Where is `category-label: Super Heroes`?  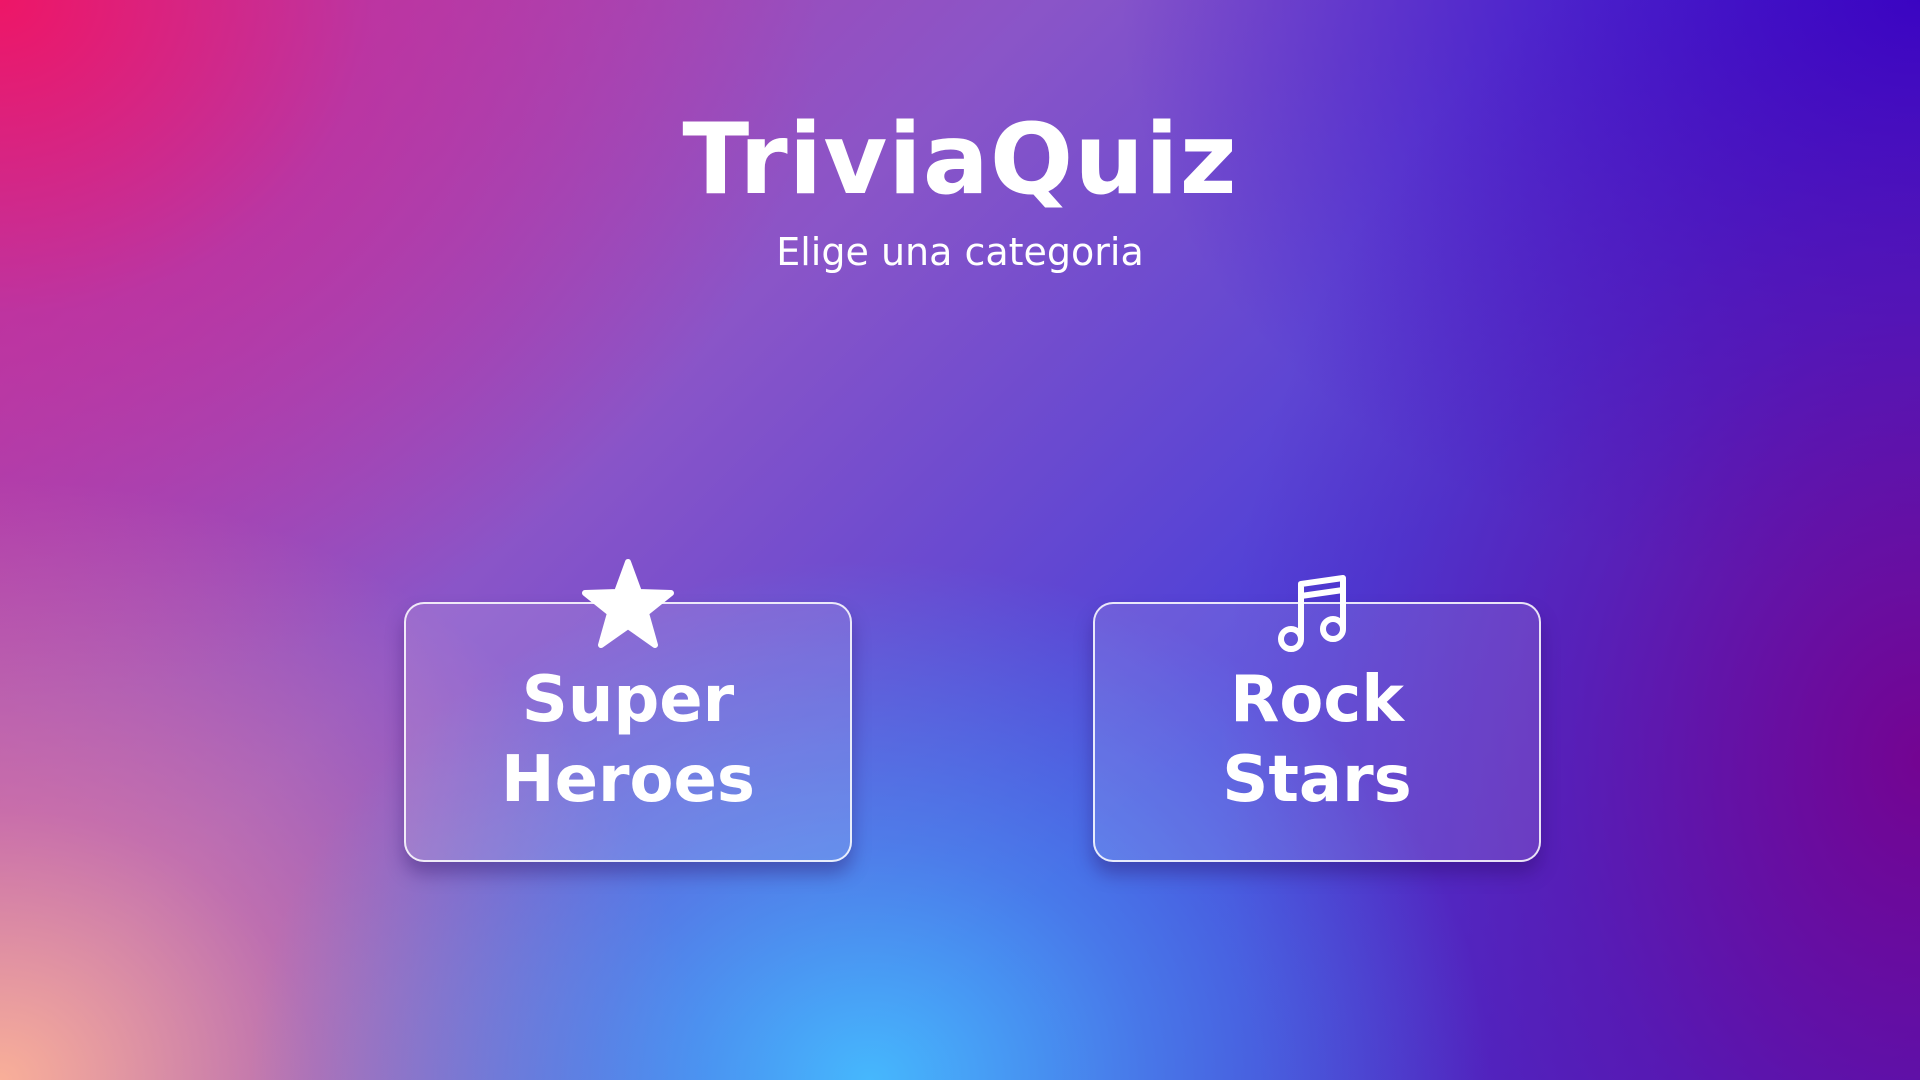
category-label: Super Heroes is located at coordinates (628, 740).